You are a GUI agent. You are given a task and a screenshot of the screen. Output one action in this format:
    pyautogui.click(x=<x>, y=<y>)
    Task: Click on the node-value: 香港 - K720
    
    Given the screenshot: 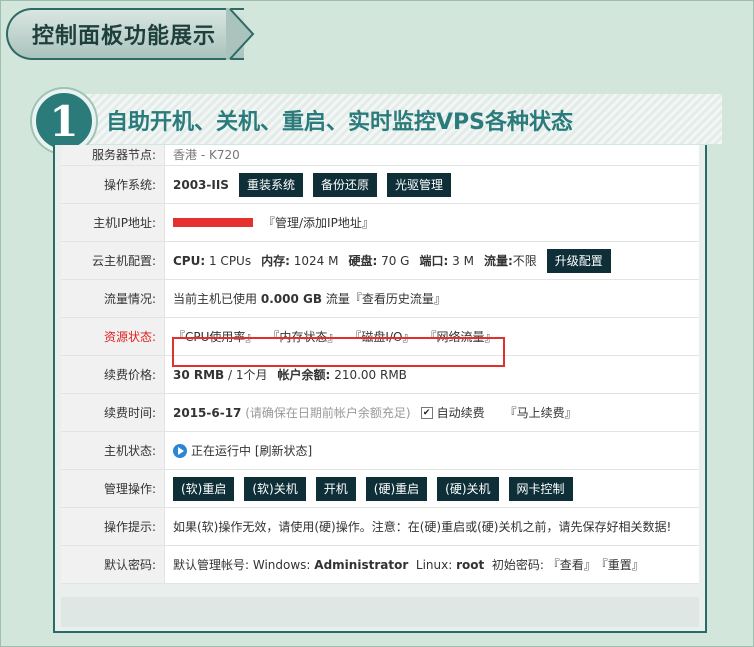 What is the action you would take?
    pyautogui.click(x=206, y=155)
    